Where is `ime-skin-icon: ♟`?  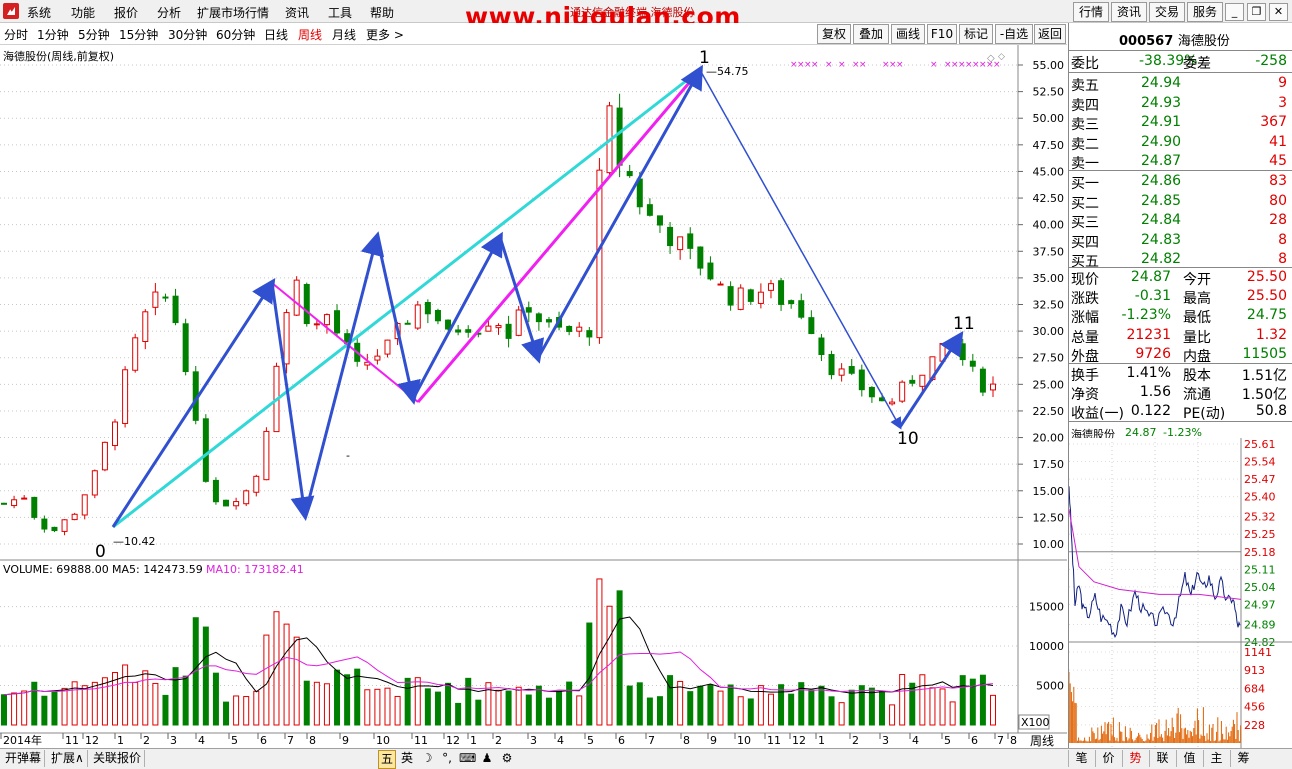
ime-skin-icon: ♟ is located at coordinates (487, 758).